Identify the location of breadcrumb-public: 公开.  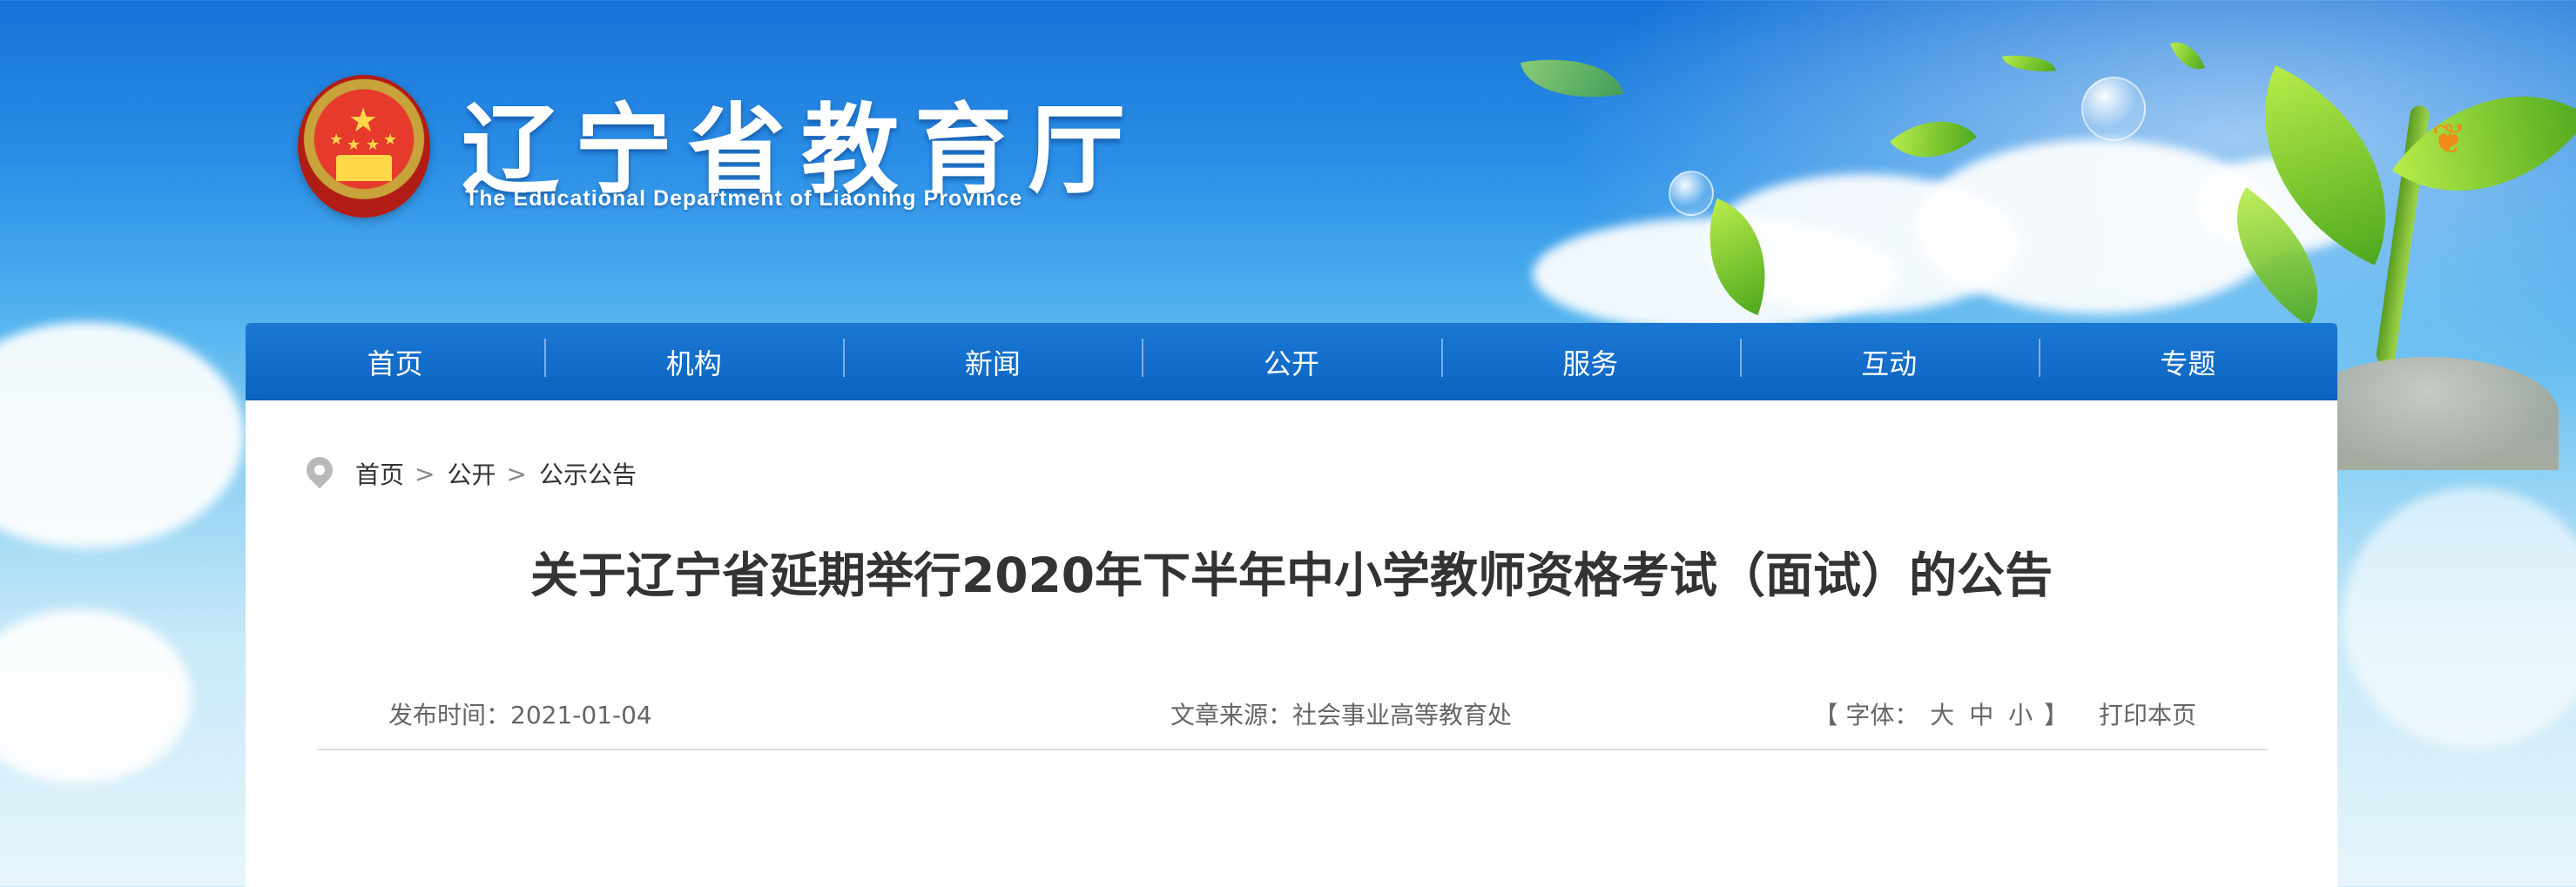
(471, 473).